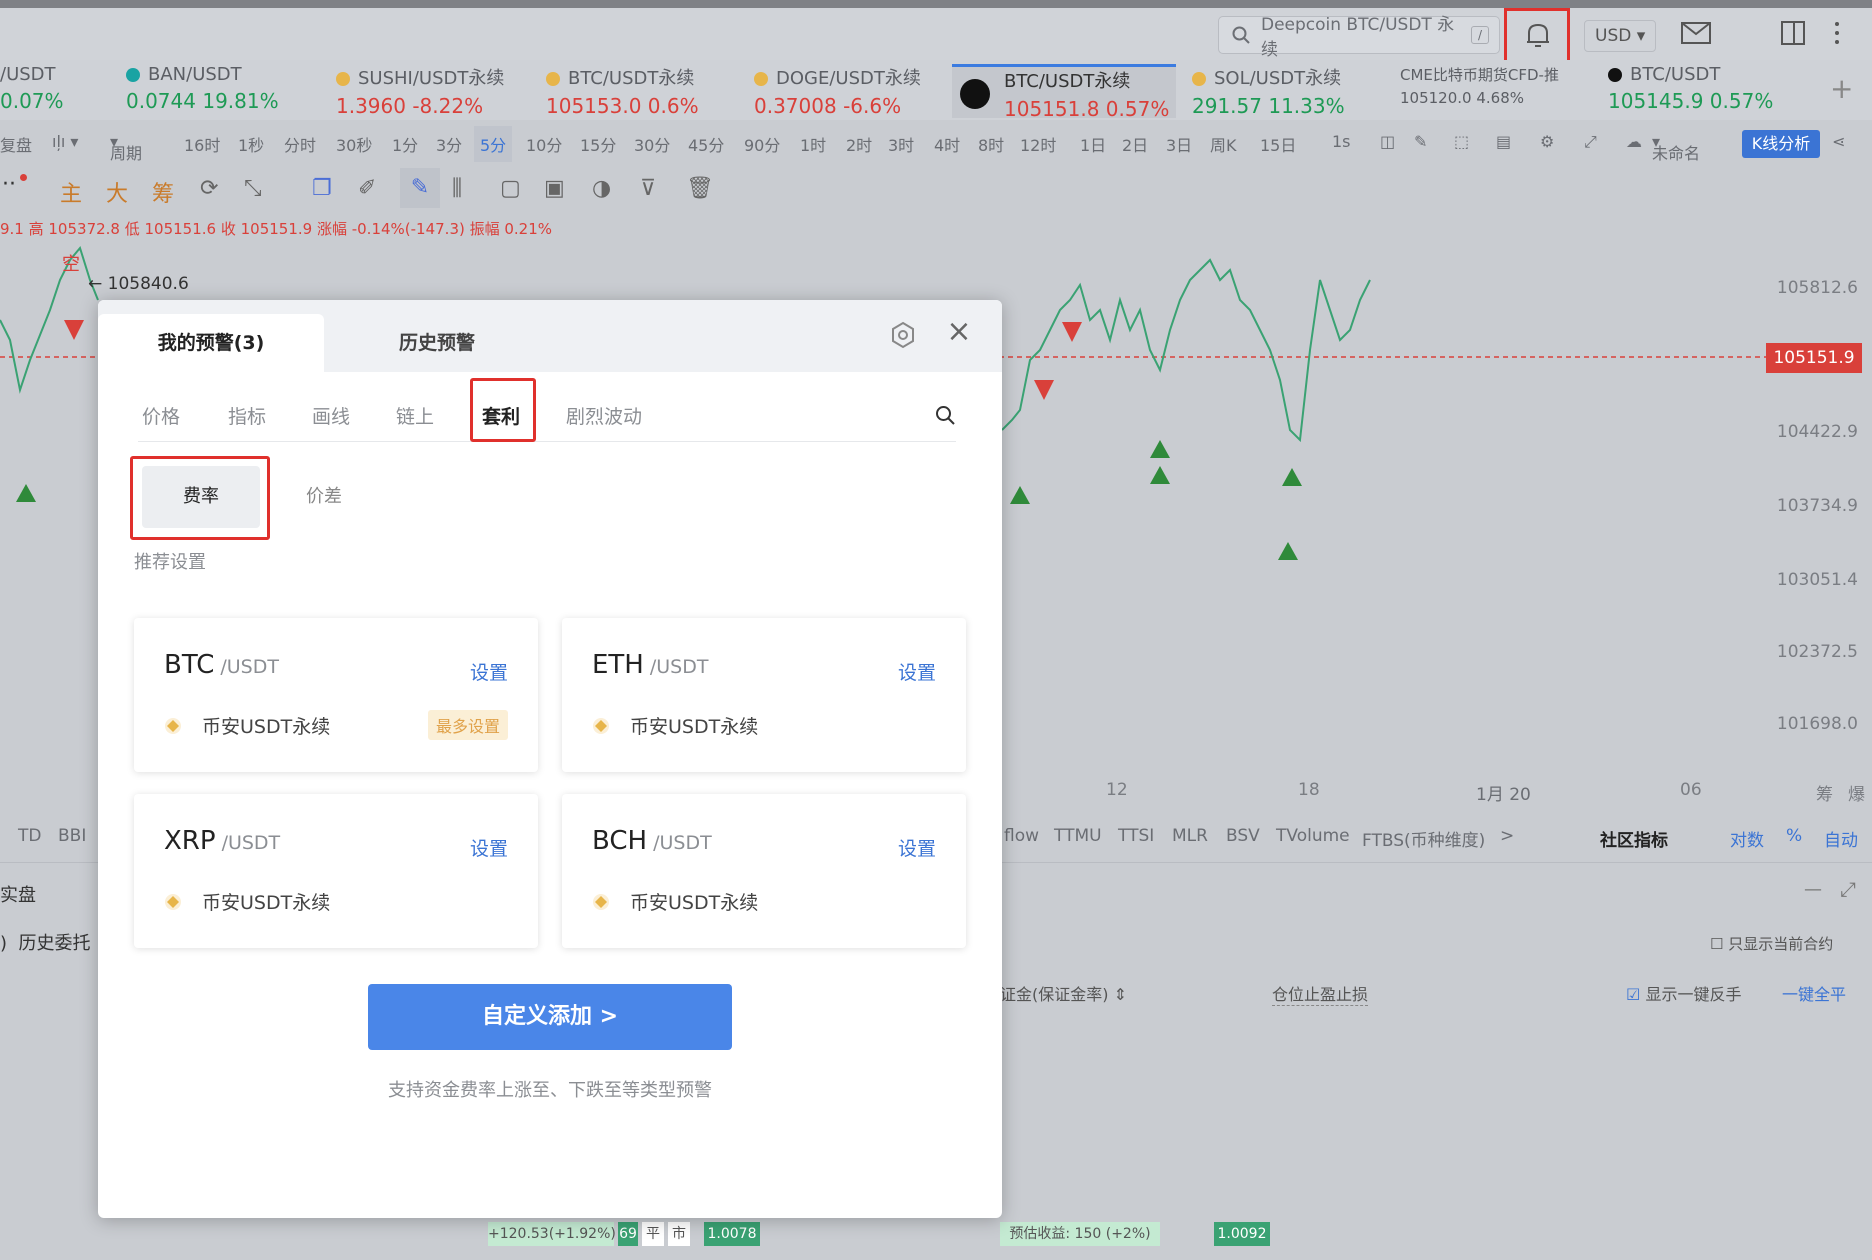  I want to click on more-icon: ··, so click(9, 184).